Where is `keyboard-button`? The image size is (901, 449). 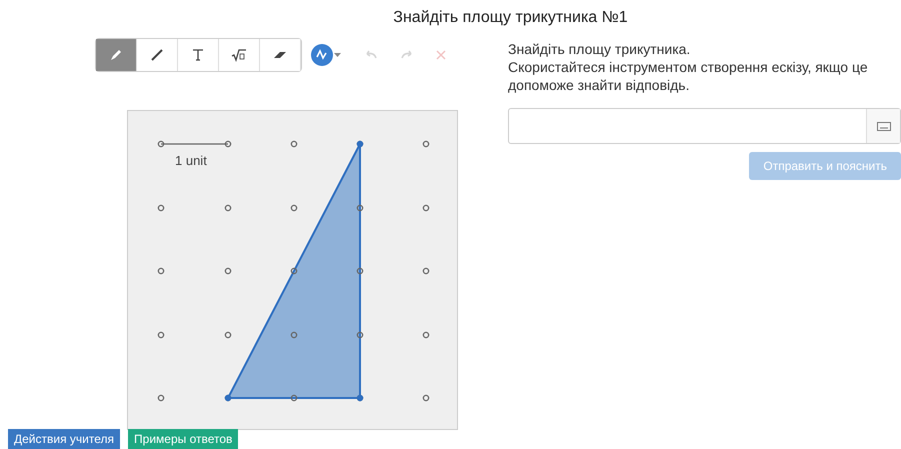 keyboard-button is located at coordinates (883, 126).